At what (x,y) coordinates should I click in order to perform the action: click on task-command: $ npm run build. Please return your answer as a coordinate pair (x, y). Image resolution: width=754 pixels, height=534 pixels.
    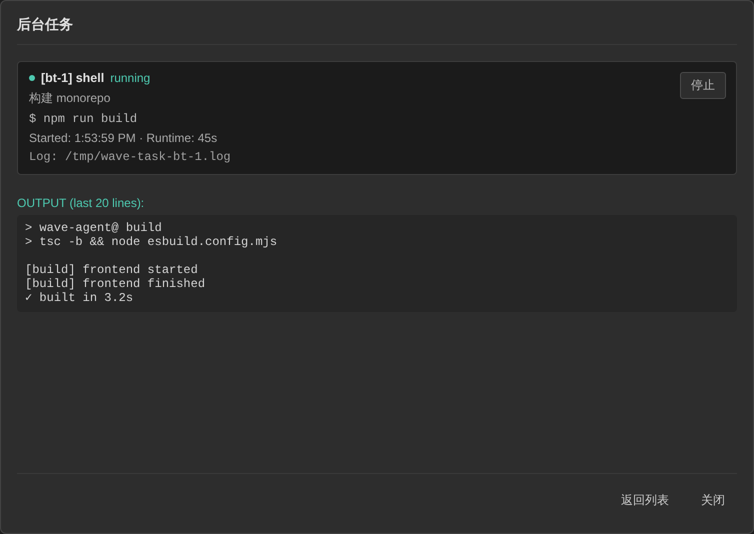
    Looking at the image, I should click on (83, 119).